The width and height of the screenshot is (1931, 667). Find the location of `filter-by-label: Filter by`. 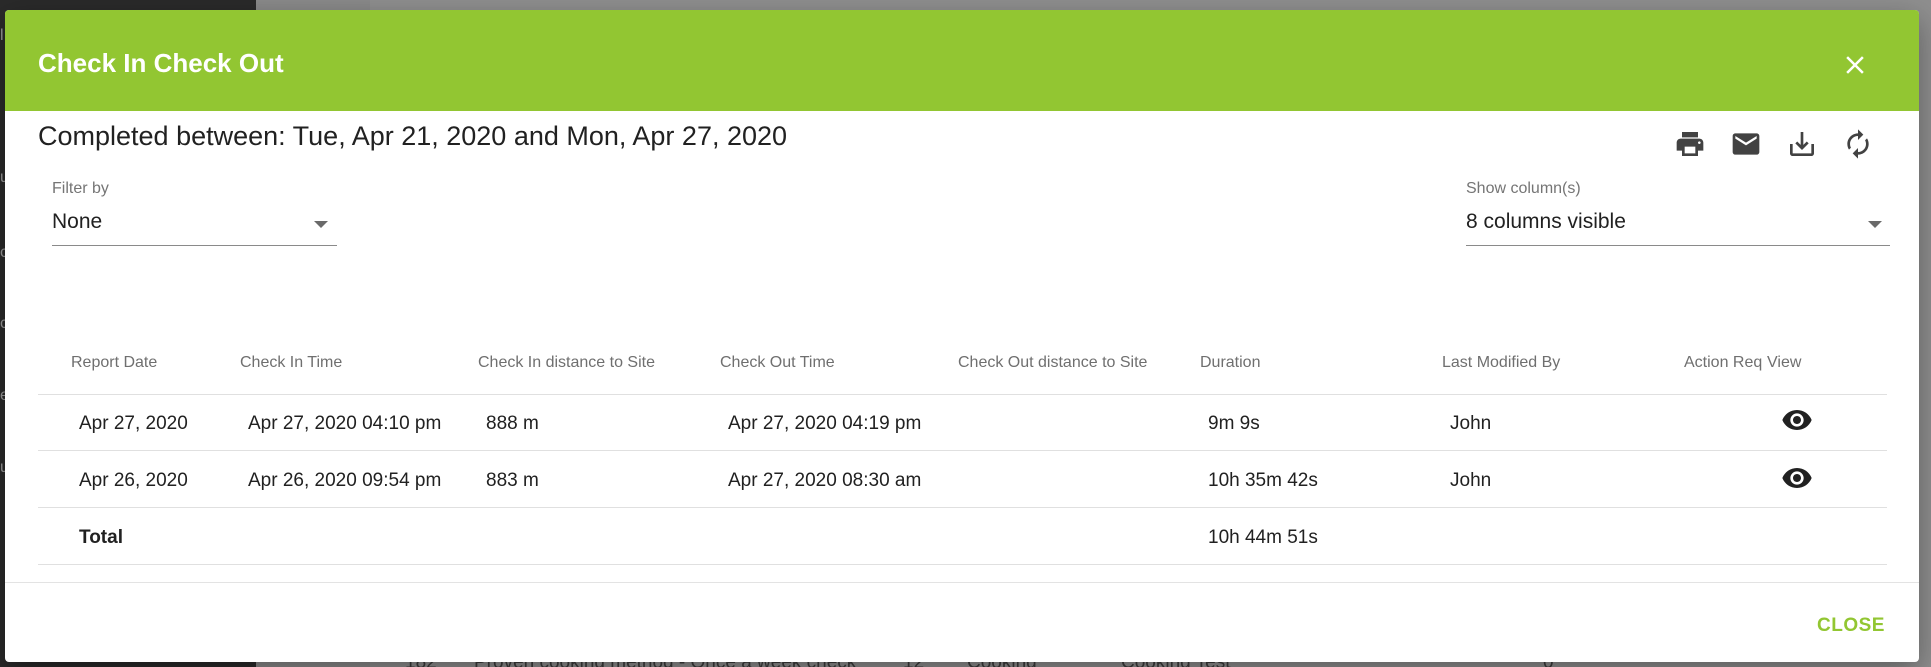

filter-by-label: Filter by is located at coordinates (80, 188).